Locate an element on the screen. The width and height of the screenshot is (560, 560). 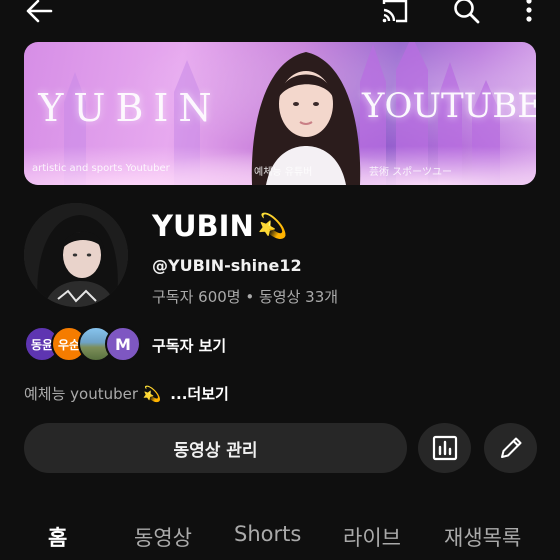
channel-stats: 구독자 600명 • 동영상 33개 is located at coordinates (245, 297).